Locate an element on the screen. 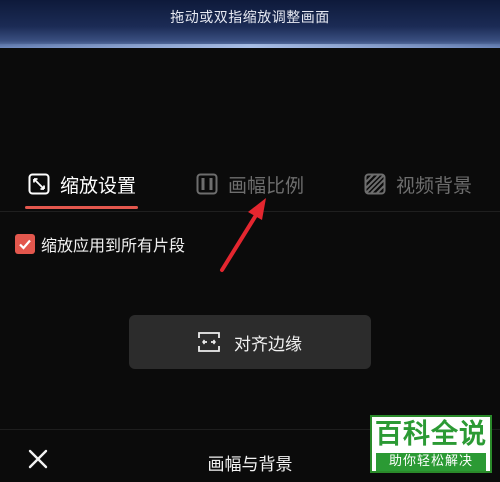 The height and width of the screenshot is (482, 500). tab-video-background: 视频背景 is located at coordinates (418, 184).